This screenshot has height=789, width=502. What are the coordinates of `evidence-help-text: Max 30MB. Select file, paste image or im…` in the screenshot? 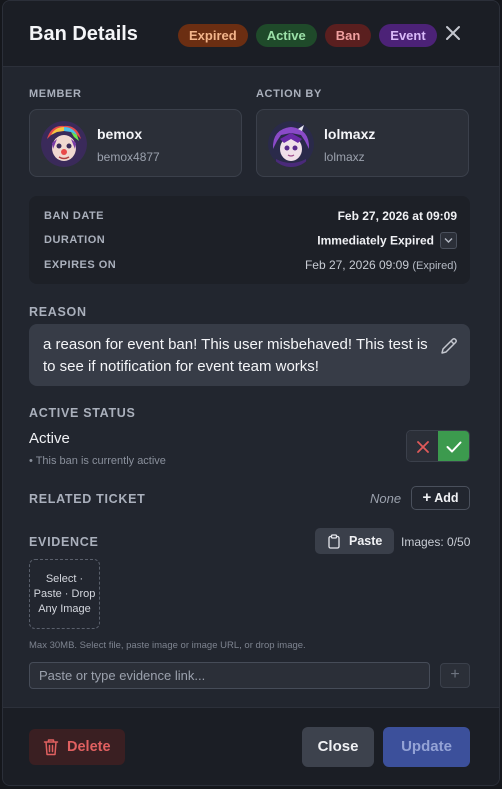 It's located at (167, 645).